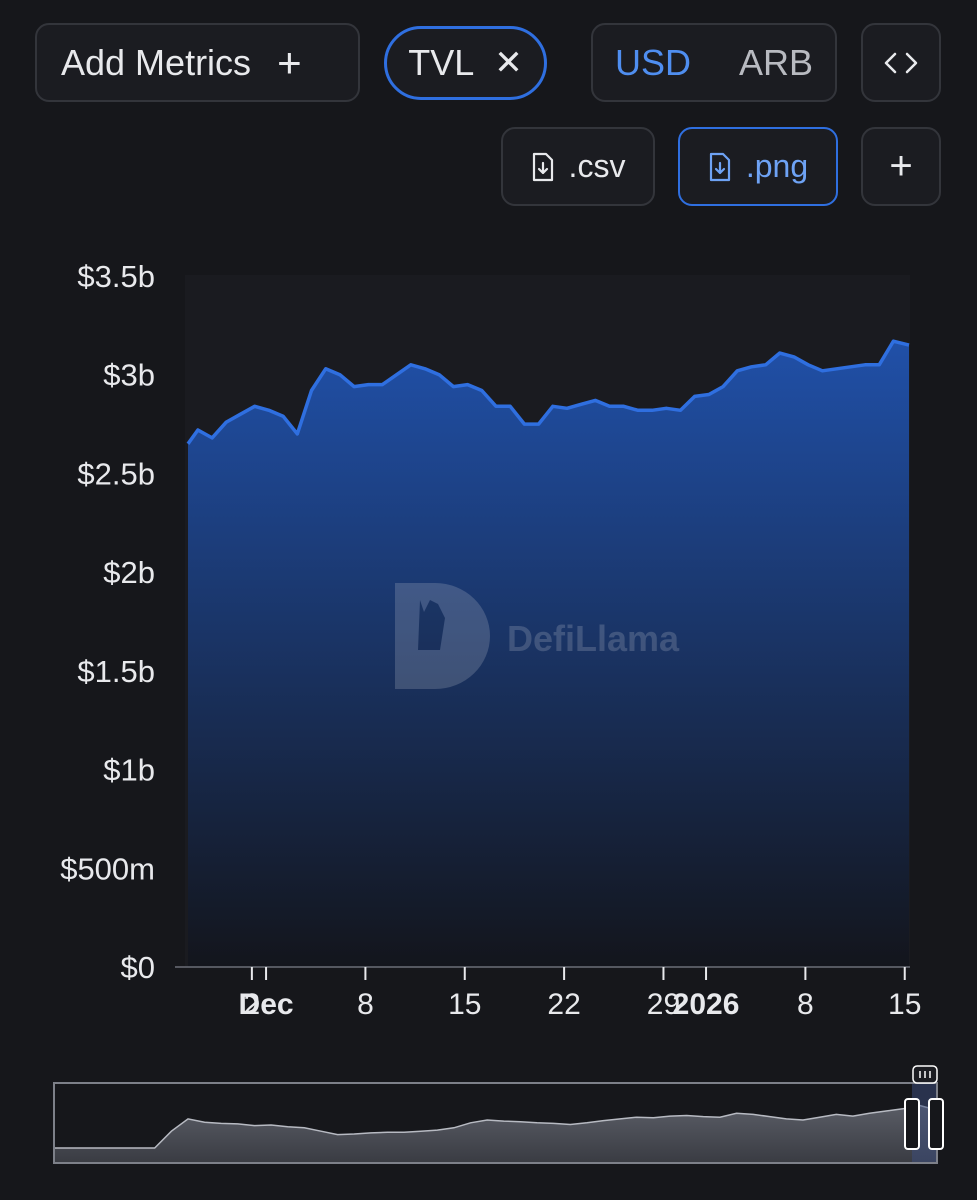 This screenshot has width=977, height=1200. What do you see at coordinates (107, 868) in the screenshot?
I see `y-tick-label: $500m` at bounding box center [107, 868].